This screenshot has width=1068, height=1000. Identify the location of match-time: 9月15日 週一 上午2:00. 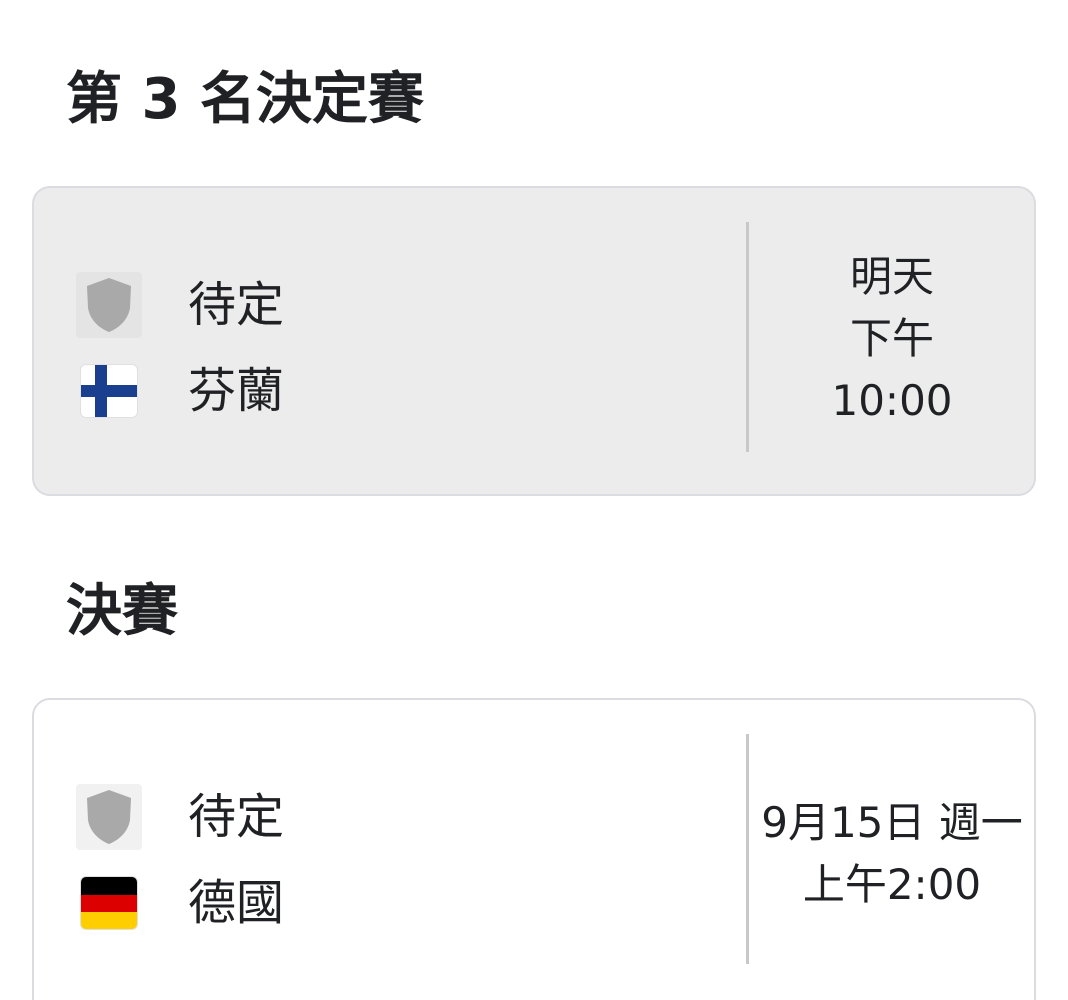
(892, 854).